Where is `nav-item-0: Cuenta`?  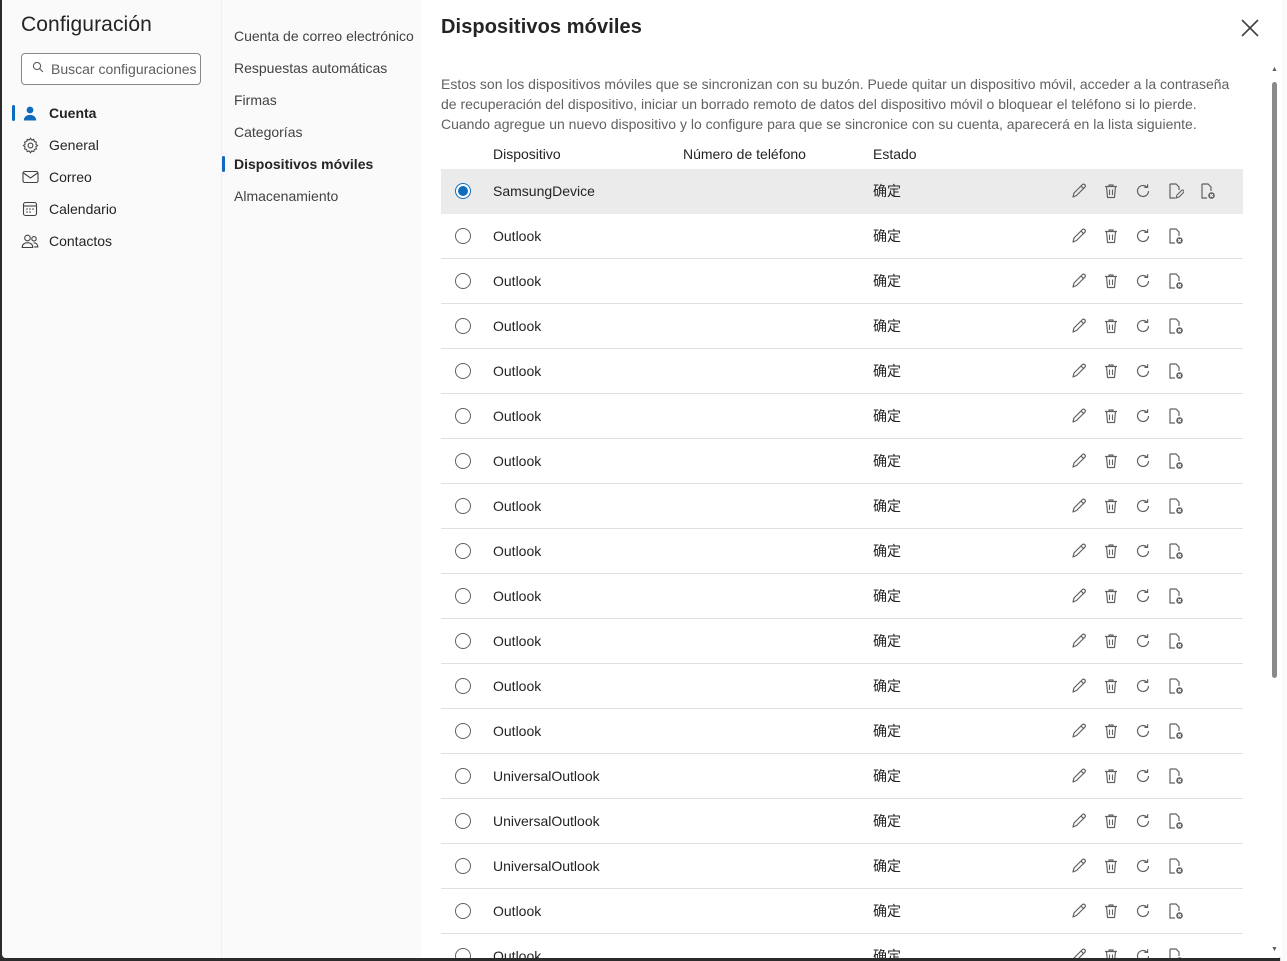 nav-item-0: Cuenta is located at coordinates (116, 113).